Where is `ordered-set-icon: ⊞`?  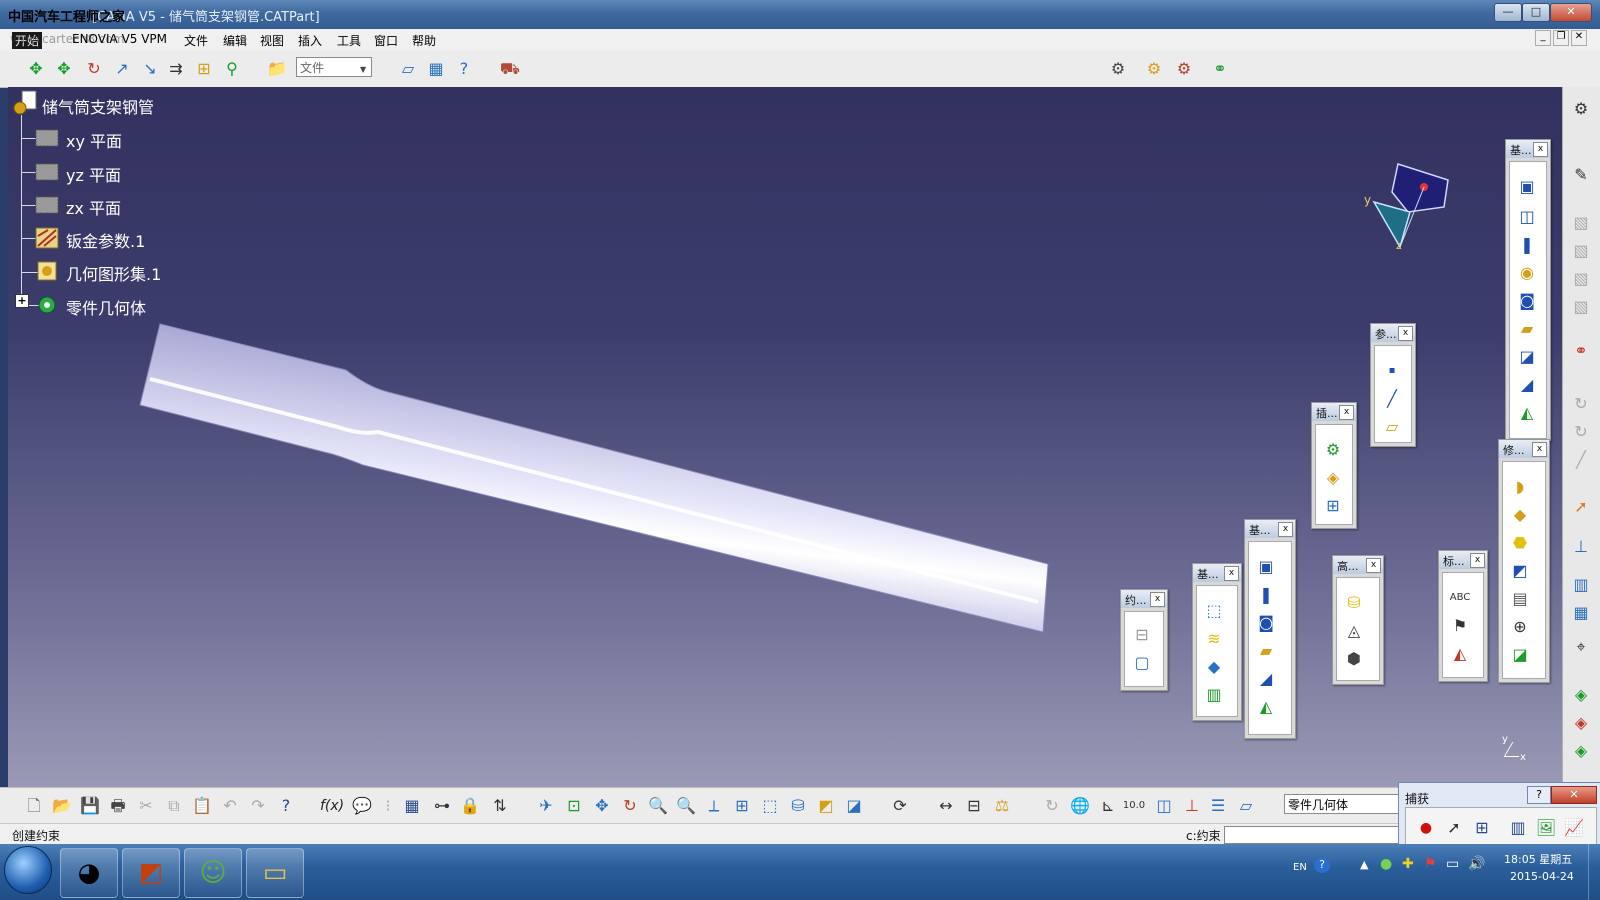
ordered-set-icon: ⊞ is located at coordinates (1333, 506).